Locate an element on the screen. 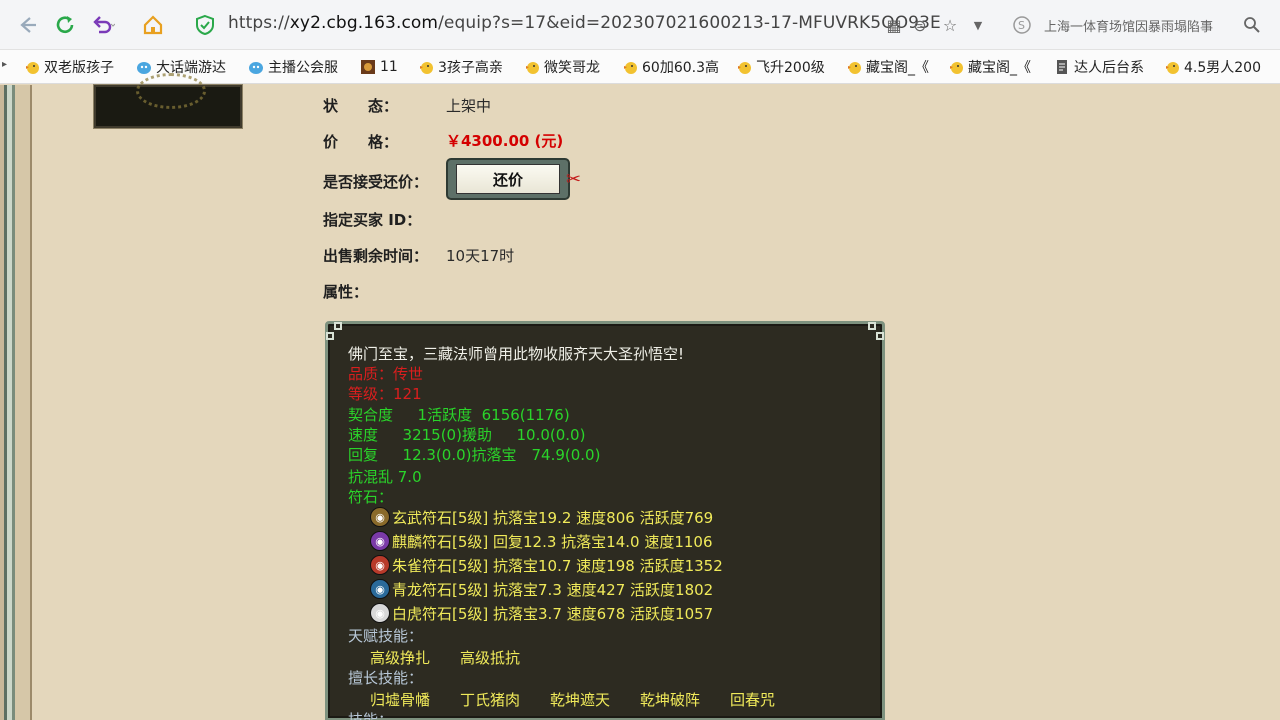 Image resolution: width=1280 pixels, height=720 pixels. bookmark-item: 4.5男人200 is located at coordinates (1212, 67).